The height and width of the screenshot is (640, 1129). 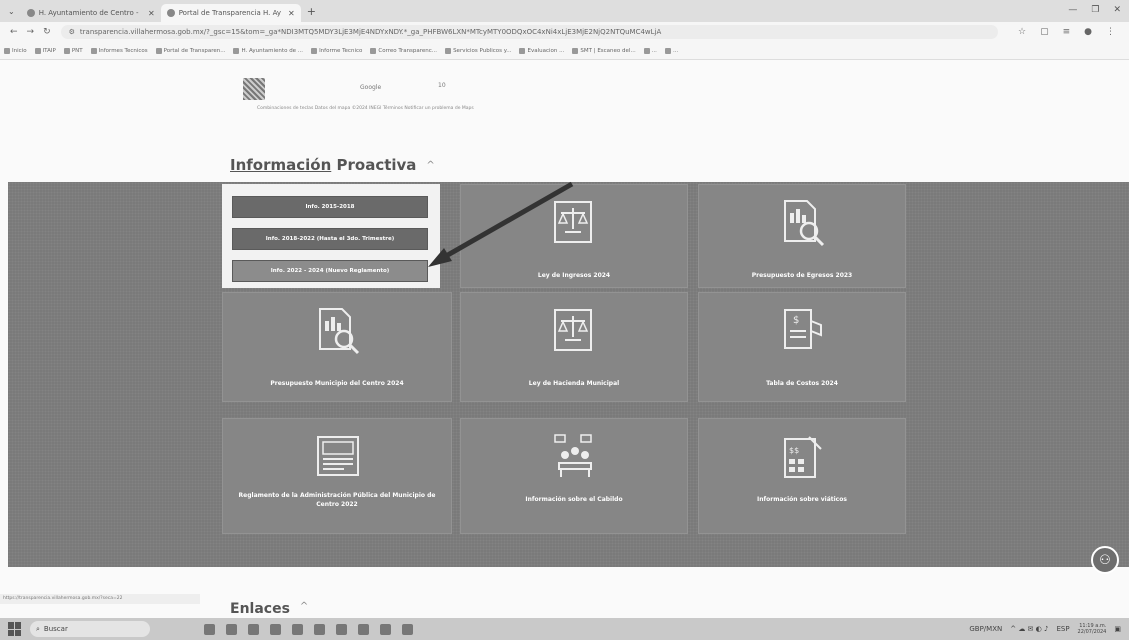 What do you see at coordinates (209, 629) in the screenshot?
I see `task-view-icon` at bounding box center [209, 629].